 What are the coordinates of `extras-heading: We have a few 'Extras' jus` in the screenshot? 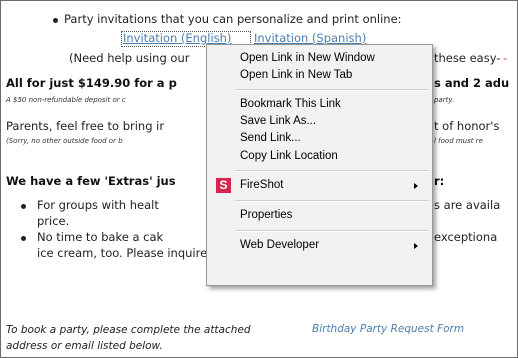 It's located at (91, 181).